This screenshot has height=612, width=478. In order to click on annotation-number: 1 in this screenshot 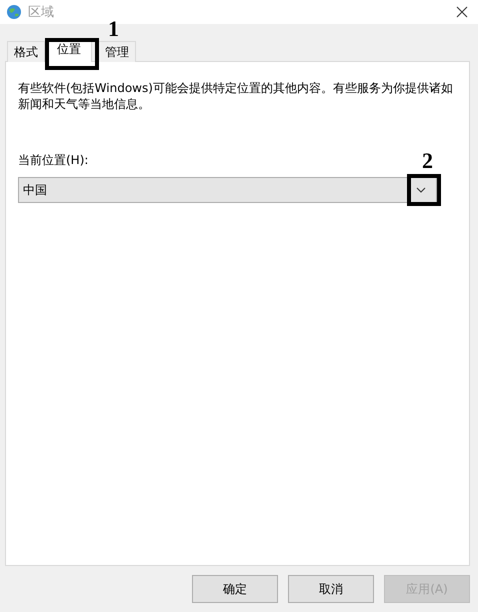, I will do `click(113, 29)`.